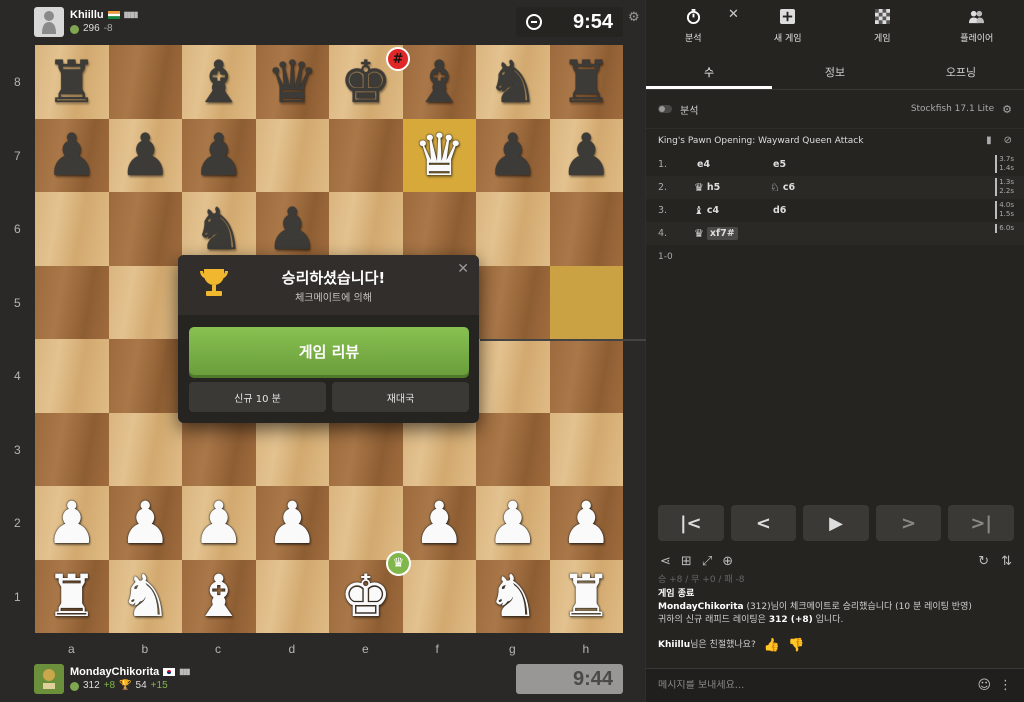 This screenshot has height=702, width=1024. I want to click on square-c1: ♝, so click(219, 596).